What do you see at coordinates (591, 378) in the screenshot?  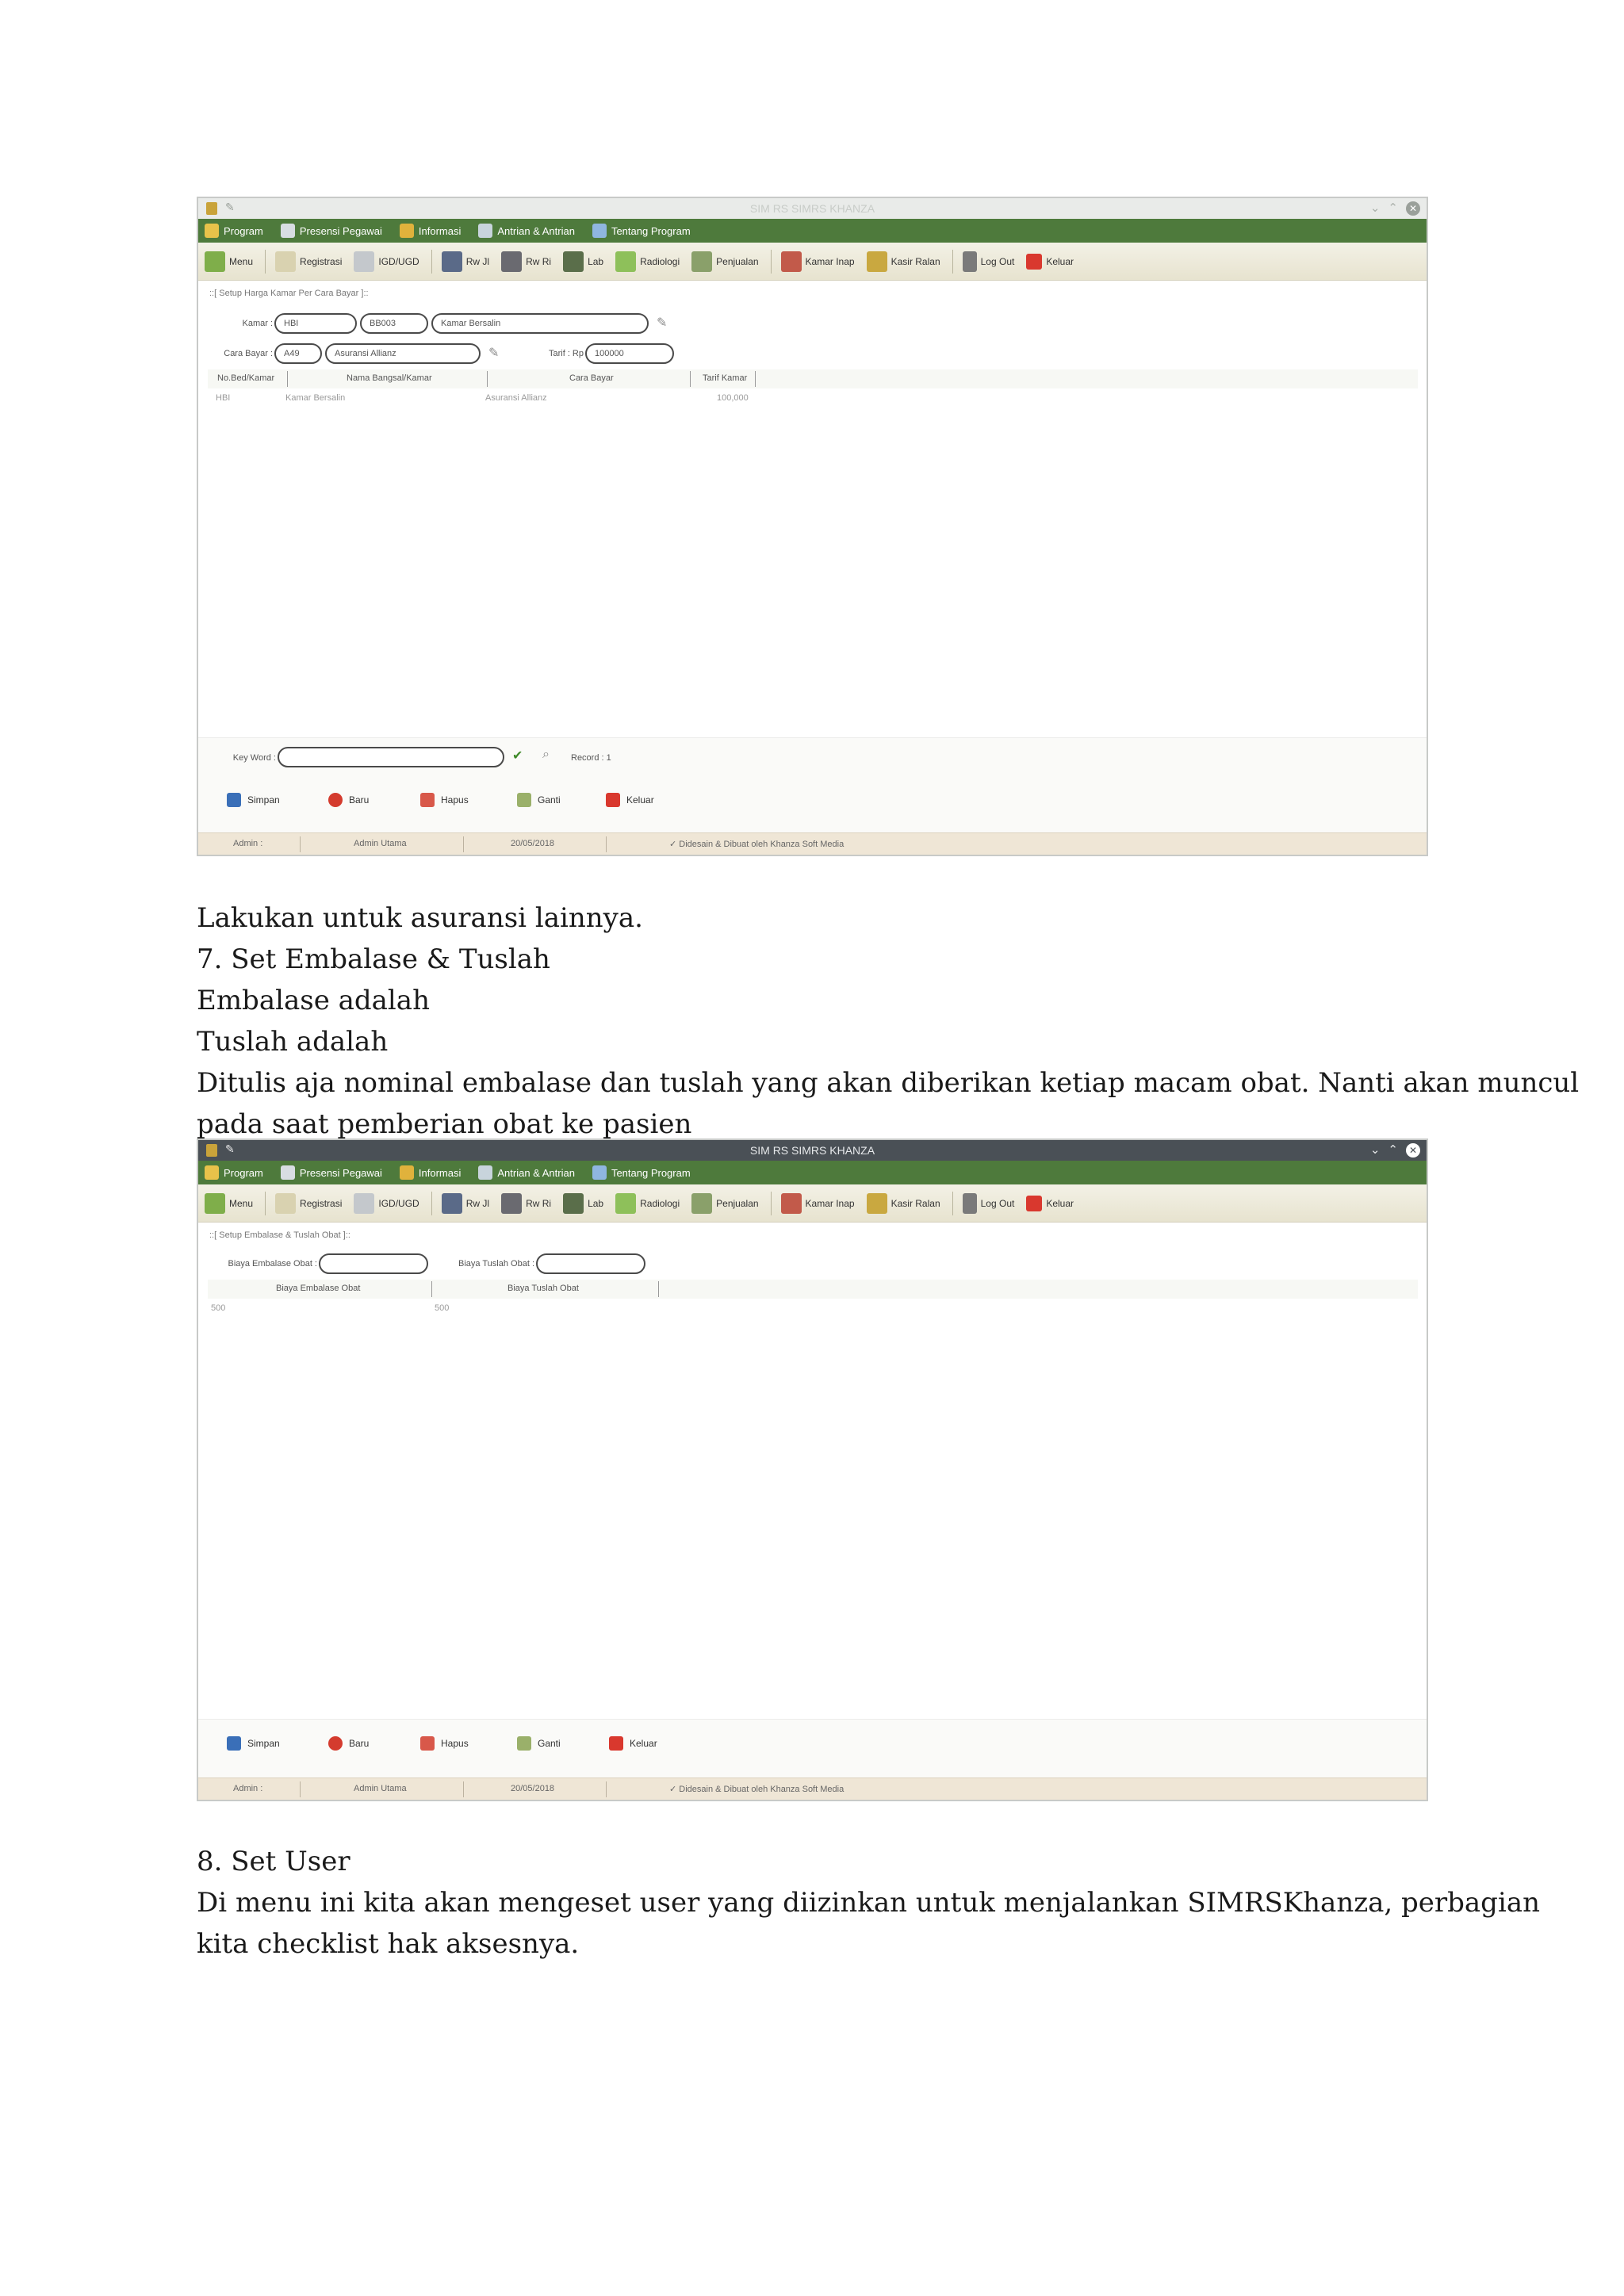 I see `col-header: Cara Bayar` at bounding box center [591, 378].